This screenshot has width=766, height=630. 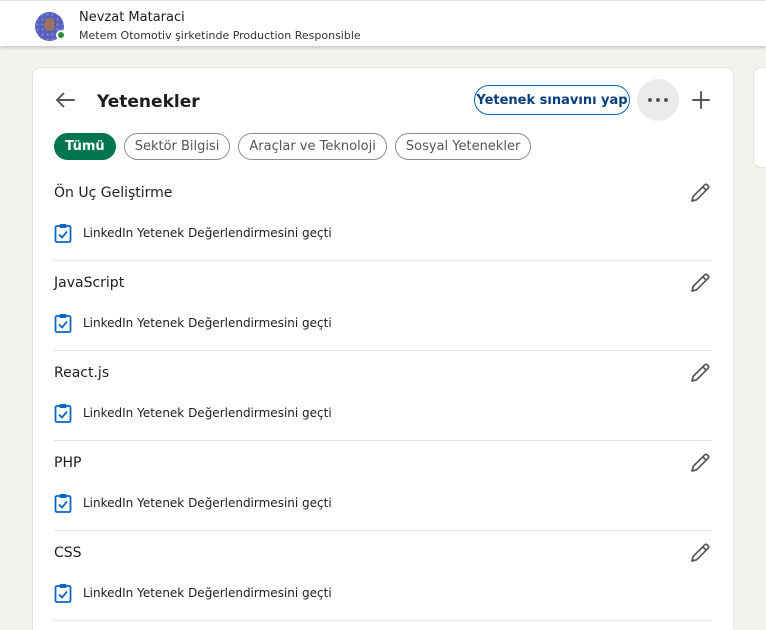 I want to click on skill-name: PHP, so click(x=67, y=463).